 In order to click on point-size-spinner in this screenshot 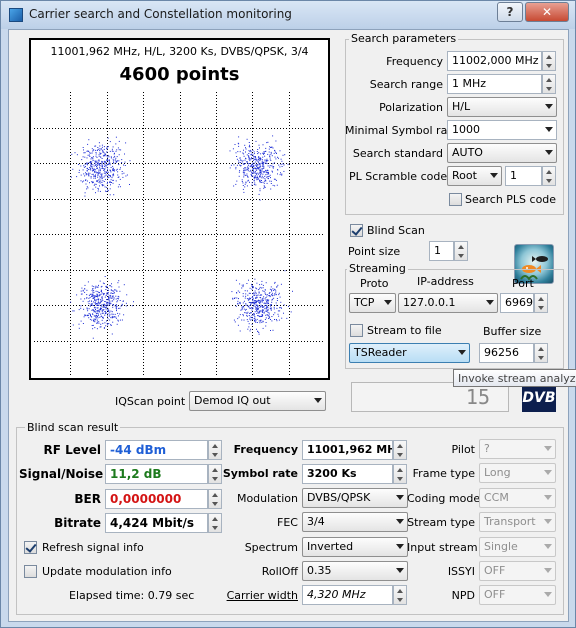, I will do `click(461, 251)`.